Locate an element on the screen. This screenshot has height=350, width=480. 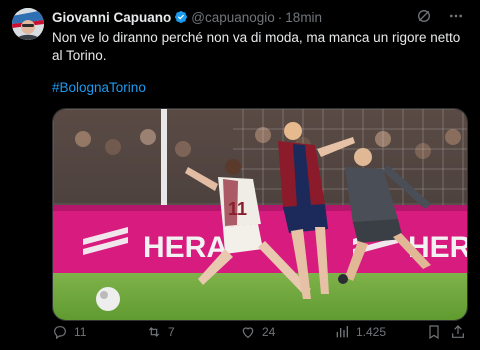
views-count: 1.425 is located at coordinates (371, 332).